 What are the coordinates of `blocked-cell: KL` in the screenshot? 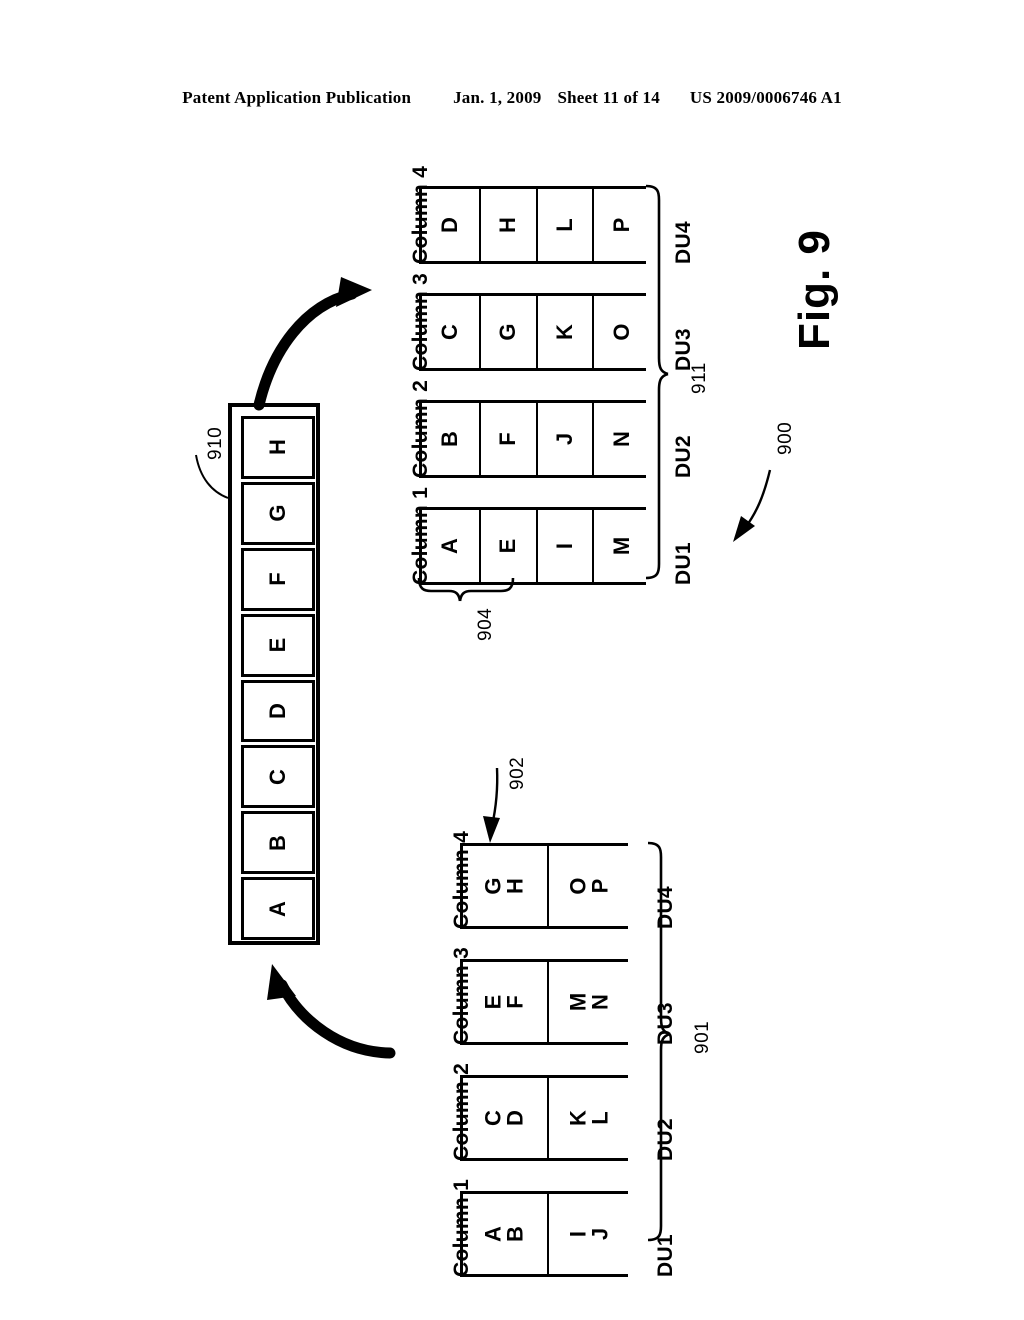 It's located at (589, 1118).